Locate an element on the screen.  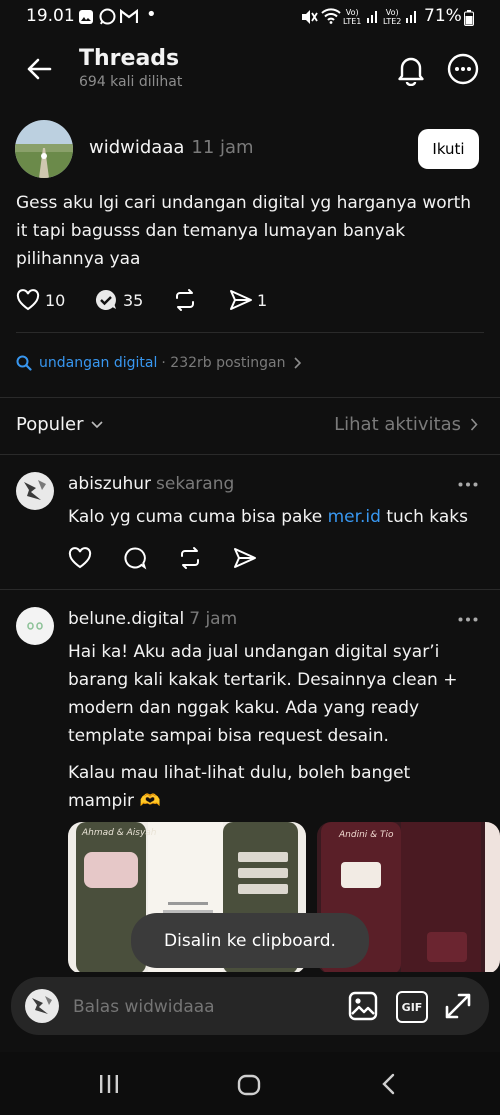
reply-author-line: abiszuhur sekarang is located at coordinates (151, 484).